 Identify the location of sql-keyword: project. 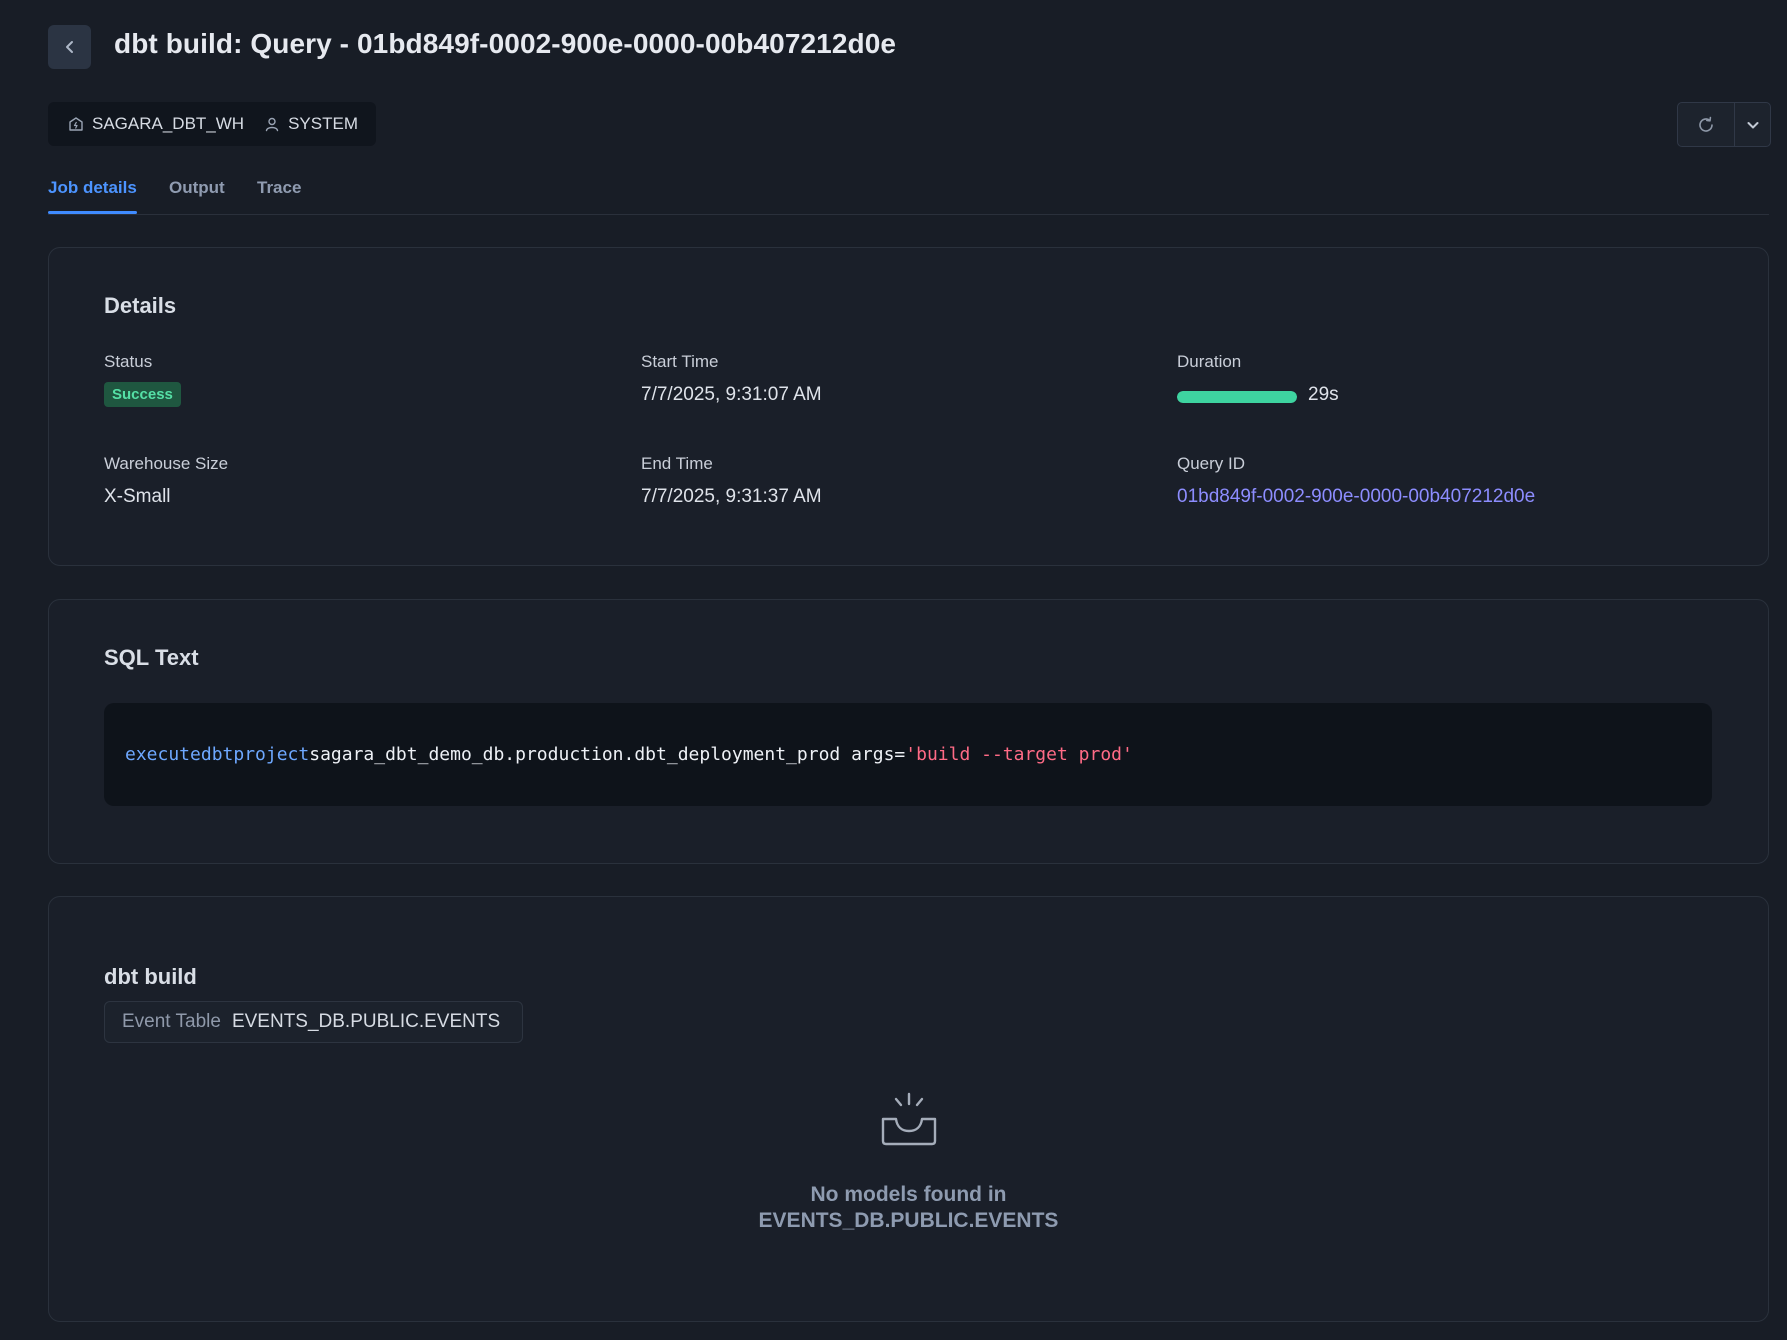
(271, 754).